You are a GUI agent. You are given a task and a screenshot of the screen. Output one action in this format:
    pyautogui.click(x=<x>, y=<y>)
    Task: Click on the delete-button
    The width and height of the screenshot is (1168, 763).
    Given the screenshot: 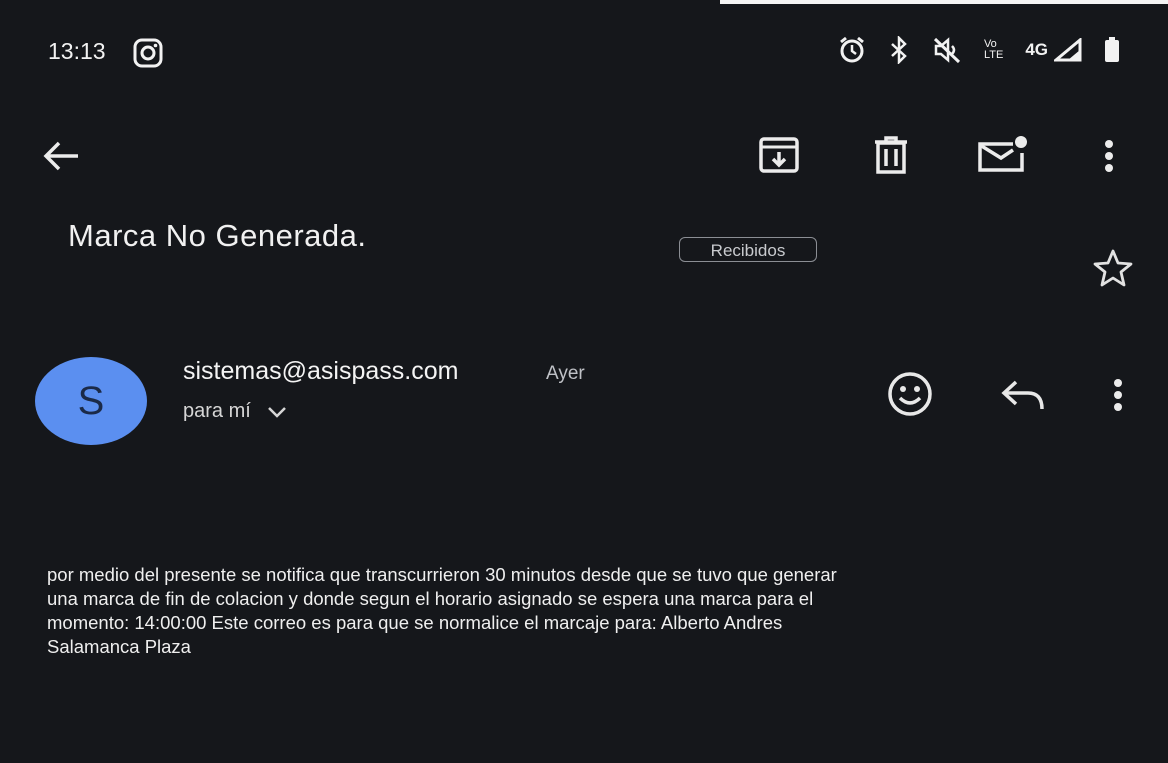 What is the action you would take?
    pyautogui.click(x=891, y=155)
    